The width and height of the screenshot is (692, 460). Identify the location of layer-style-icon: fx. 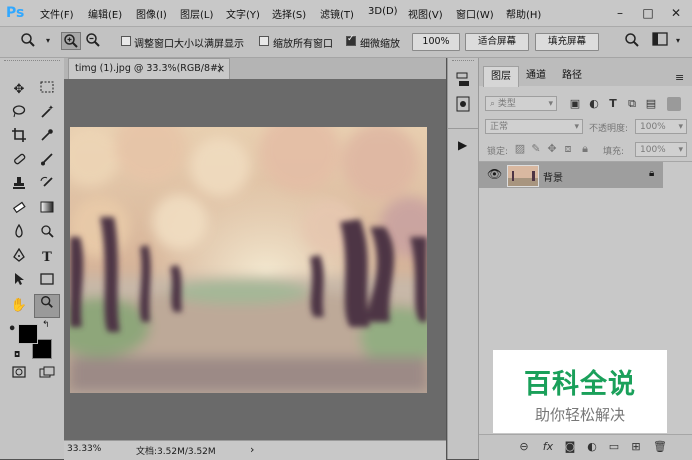
(548, 447).